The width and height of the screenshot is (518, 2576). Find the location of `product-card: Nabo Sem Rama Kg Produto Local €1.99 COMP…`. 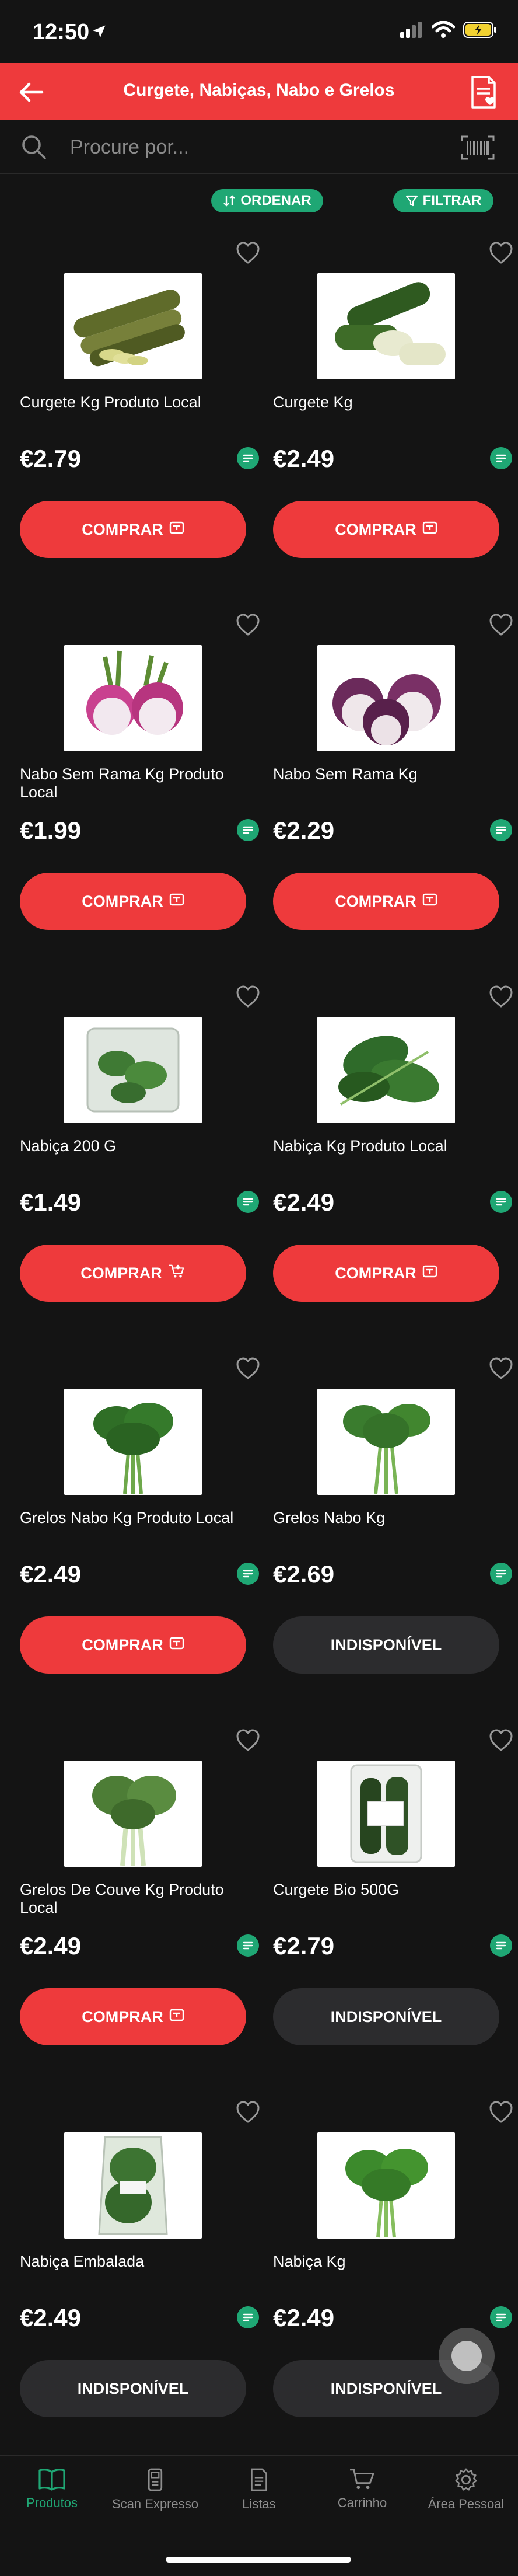

product-card: Nabo Sem Rama Kg Produto Local €1.99 COMP… is located at coordinates (142, 785).